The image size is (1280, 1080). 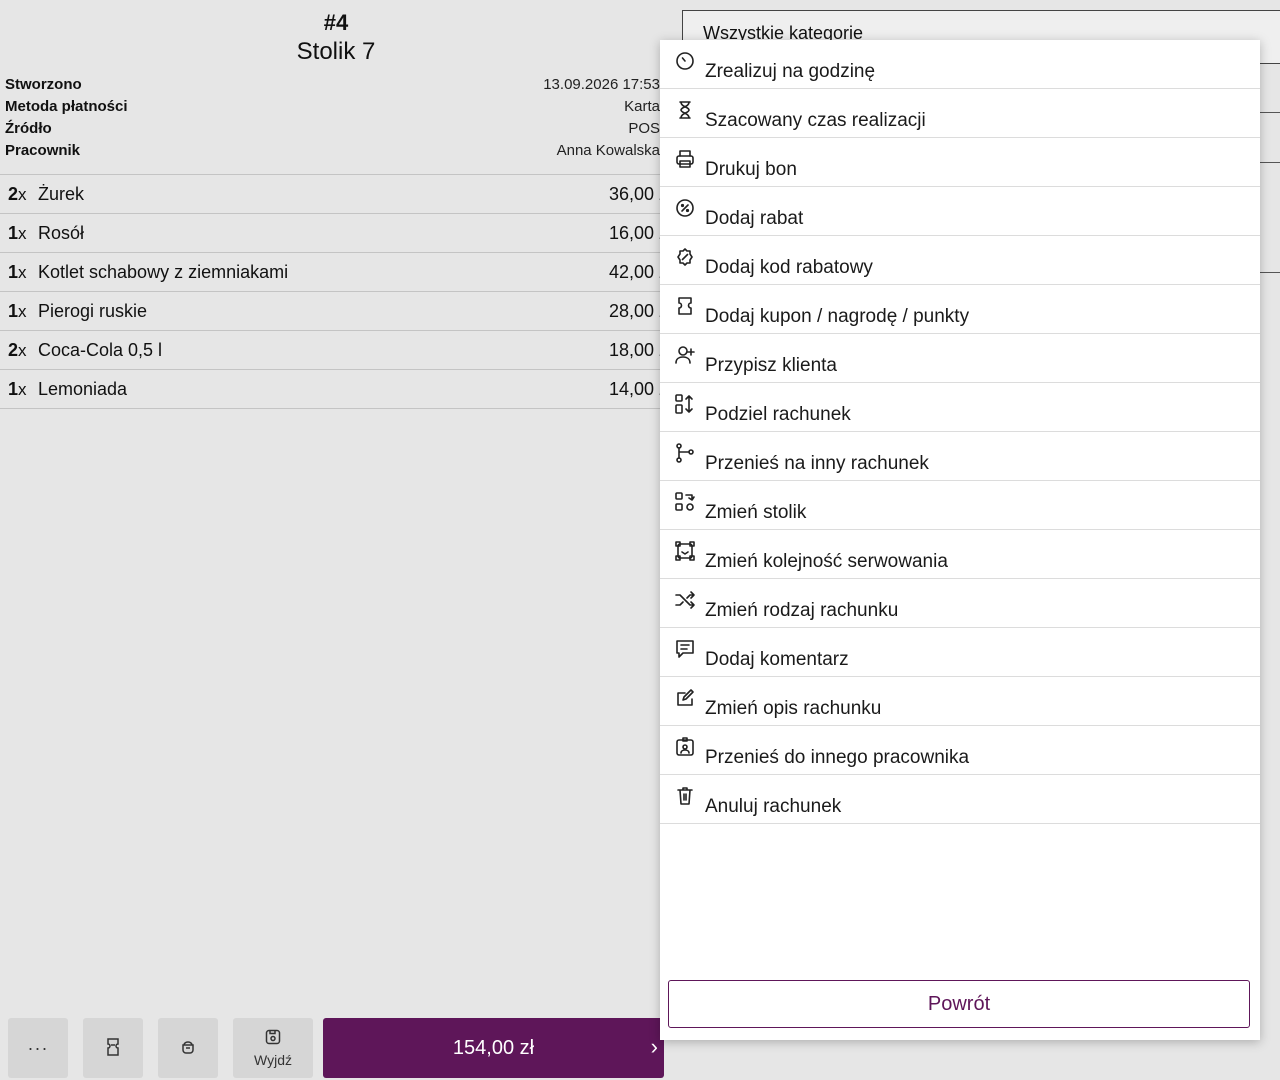 I want to click on meta-label: Stworzono, so click(x=43, y=84).